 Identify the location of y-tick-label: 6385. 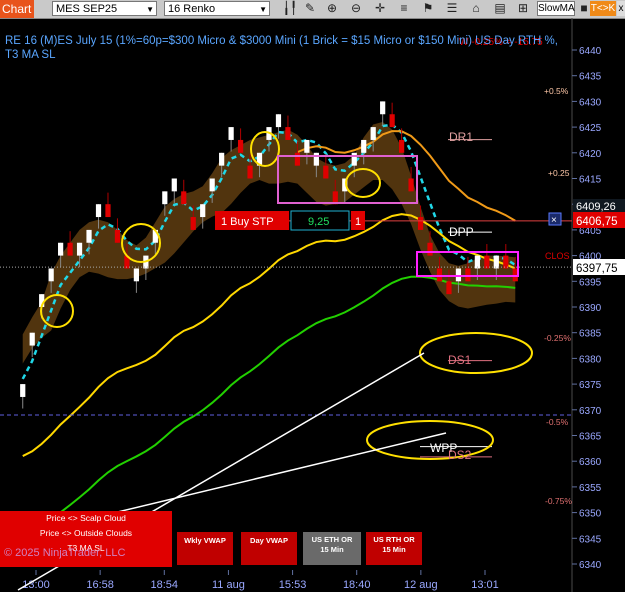
(590, 334).